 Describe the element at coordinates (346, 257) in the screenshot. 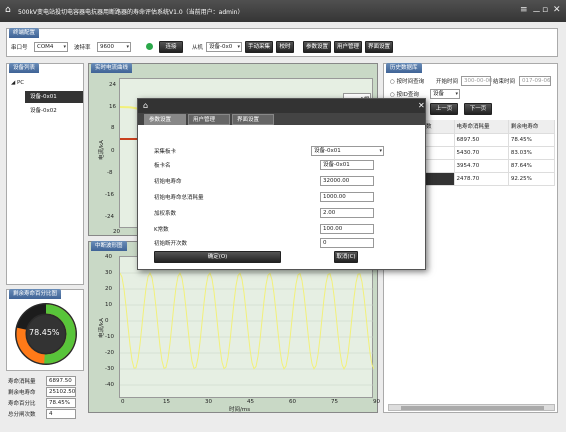

I see `cancel-button: 取消(C)` at that location.